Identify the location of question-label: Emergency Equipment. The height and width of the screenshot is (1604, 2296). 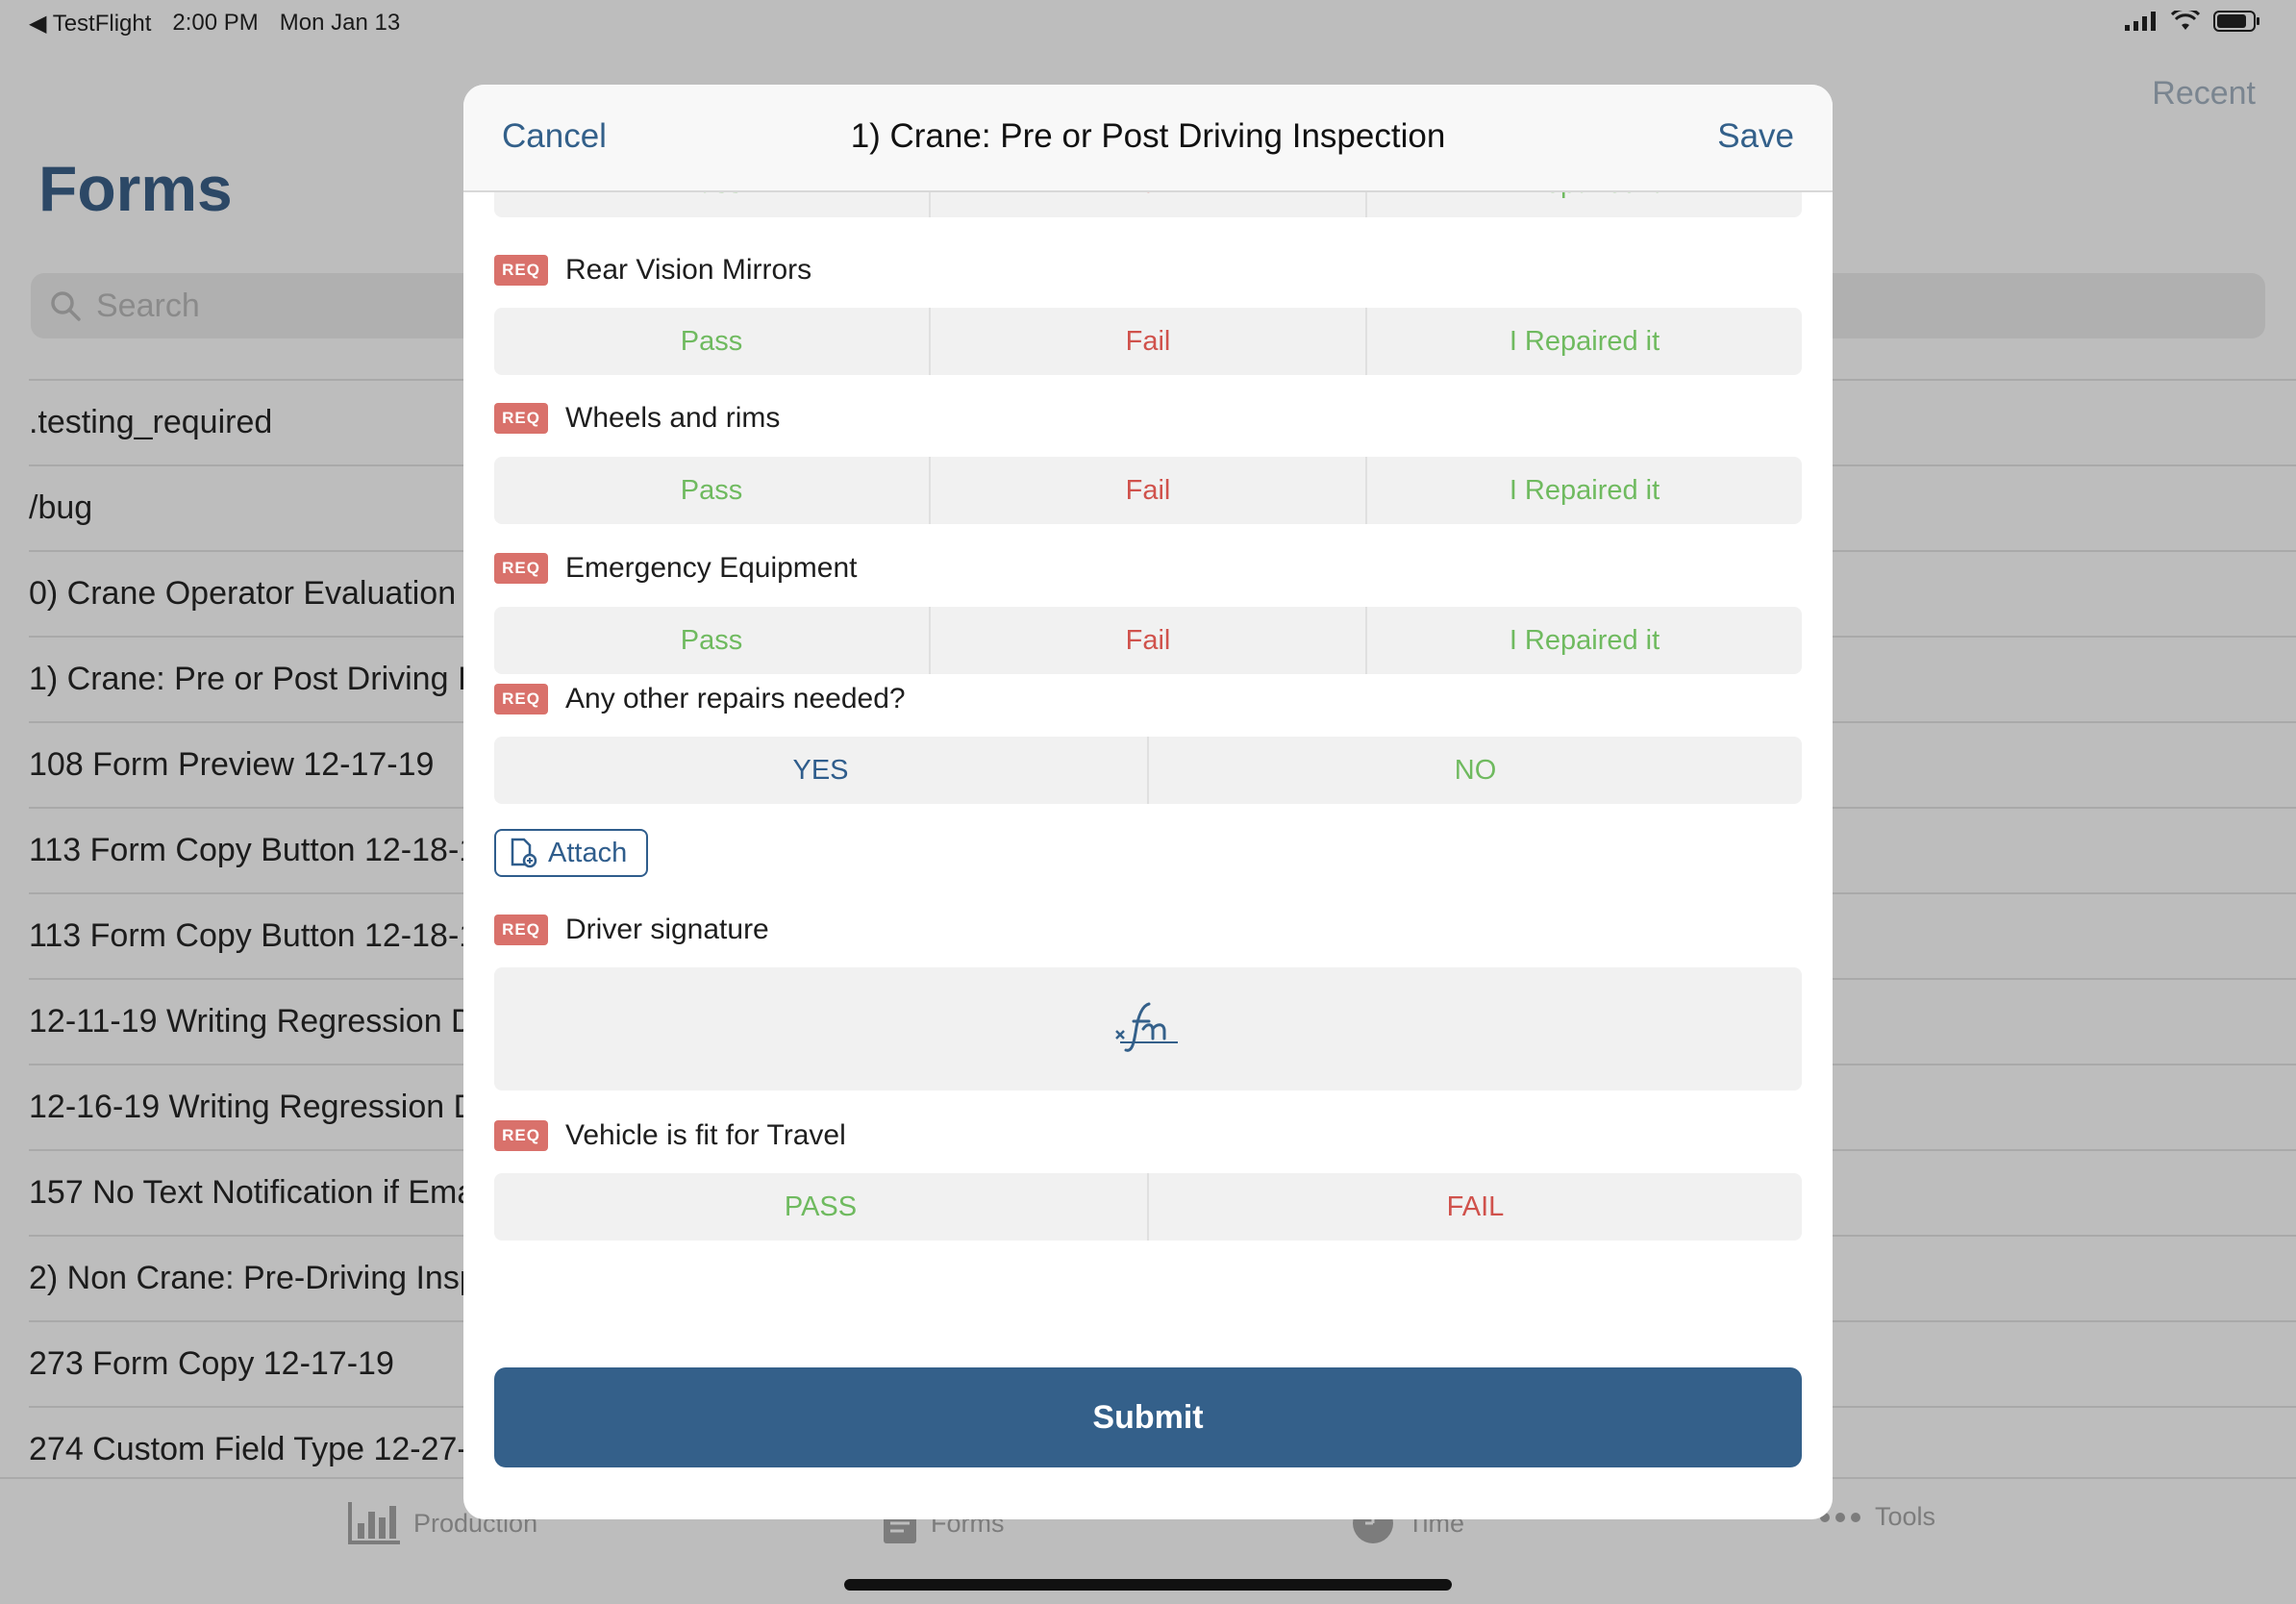
(711, 568).